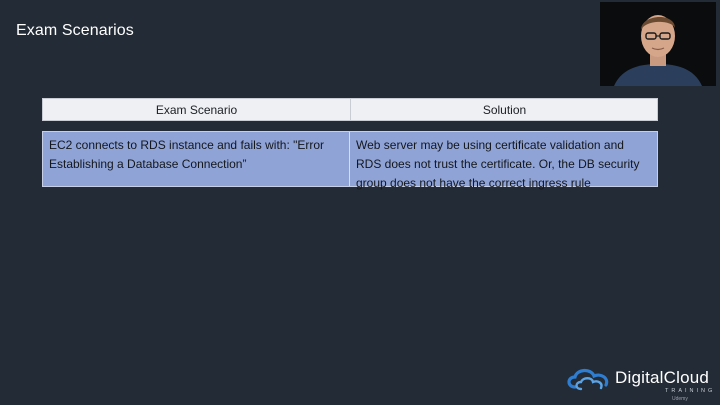  What do you see at coordinates (690, 391) in the screenshot?
I see `logo-subtext: TRAINING` at bounding box center [690, 391].